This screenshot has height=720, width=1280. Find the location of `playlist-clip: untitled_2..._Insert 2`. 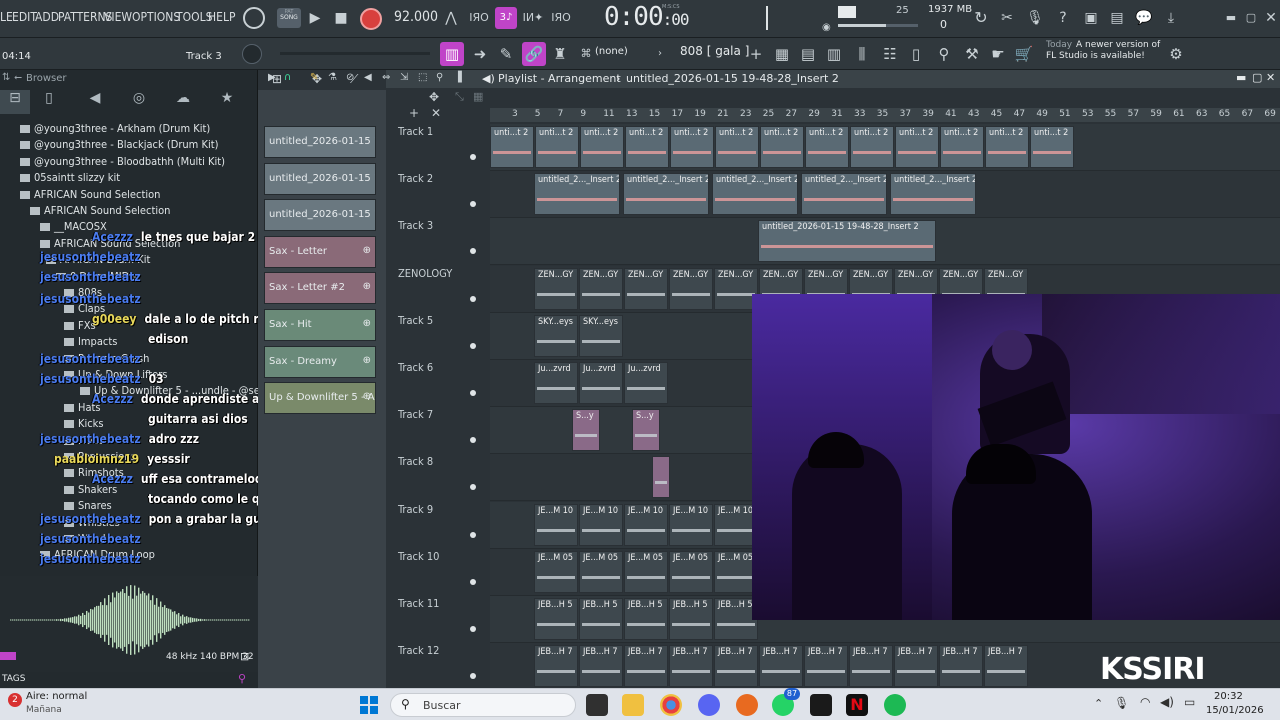

playlist-clip: untitled_2..._Insert 2 is located at coordinates (666, 194).